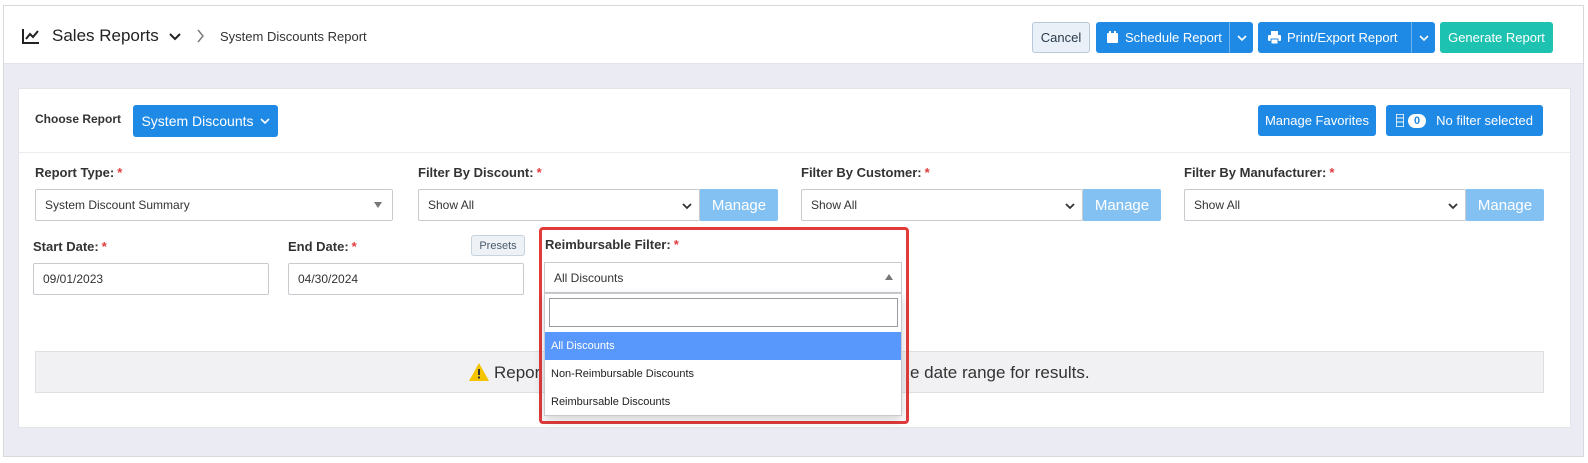  I want to click on option-non-reimbursable-discounts: Non-Reimbursable Discounts, so click(723, 374).